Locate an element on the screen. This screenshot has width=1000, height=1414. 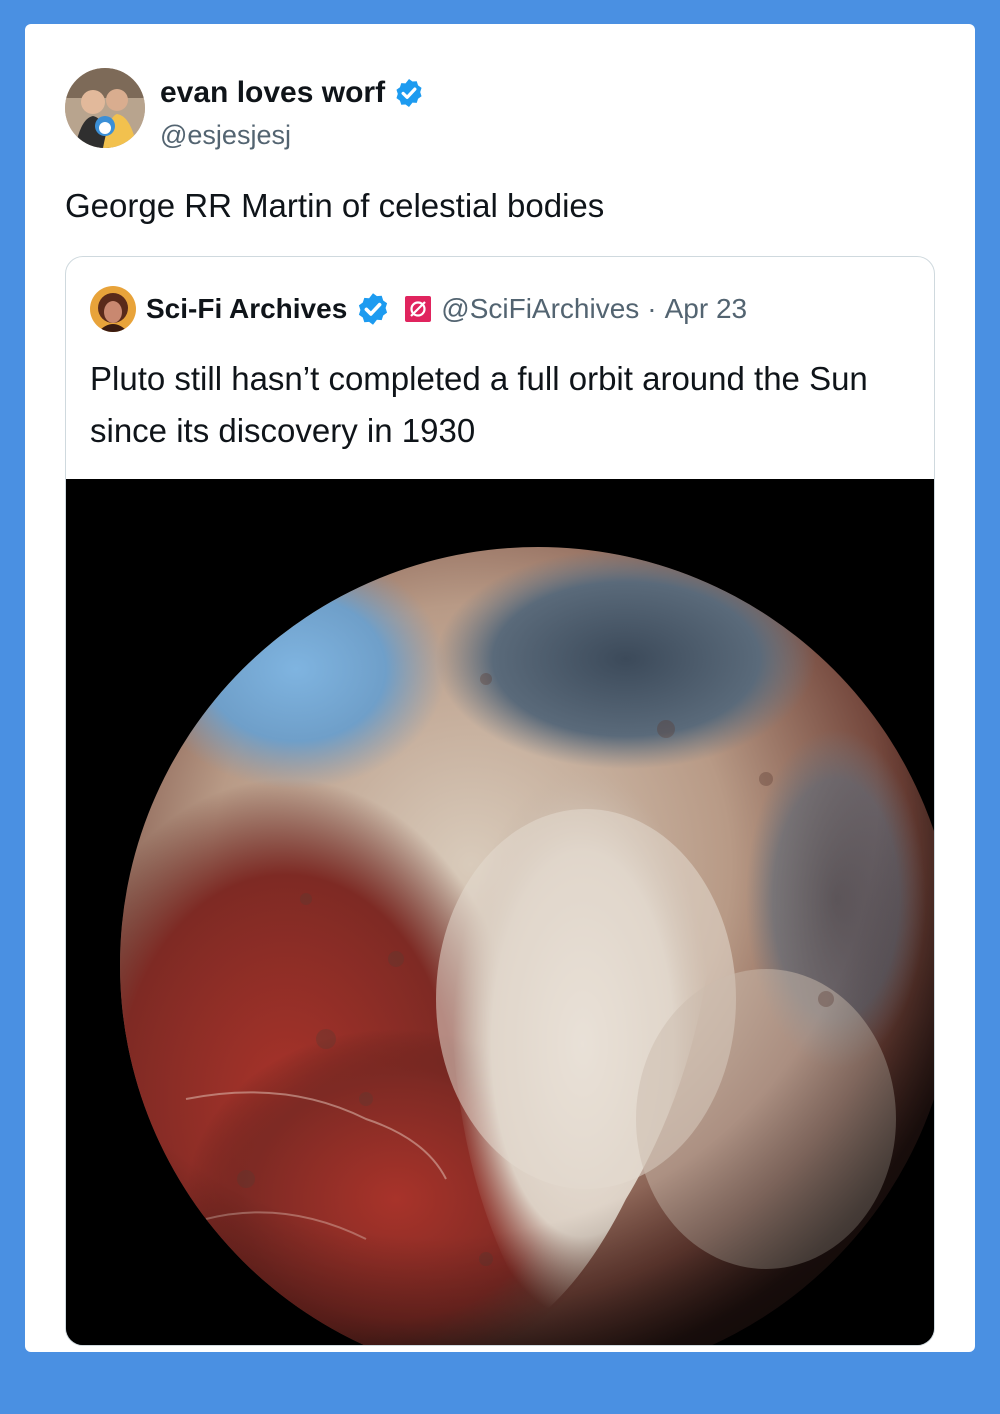
tweet-text: George RR Martin of celestial bodies is located at coordinates (335, 205).